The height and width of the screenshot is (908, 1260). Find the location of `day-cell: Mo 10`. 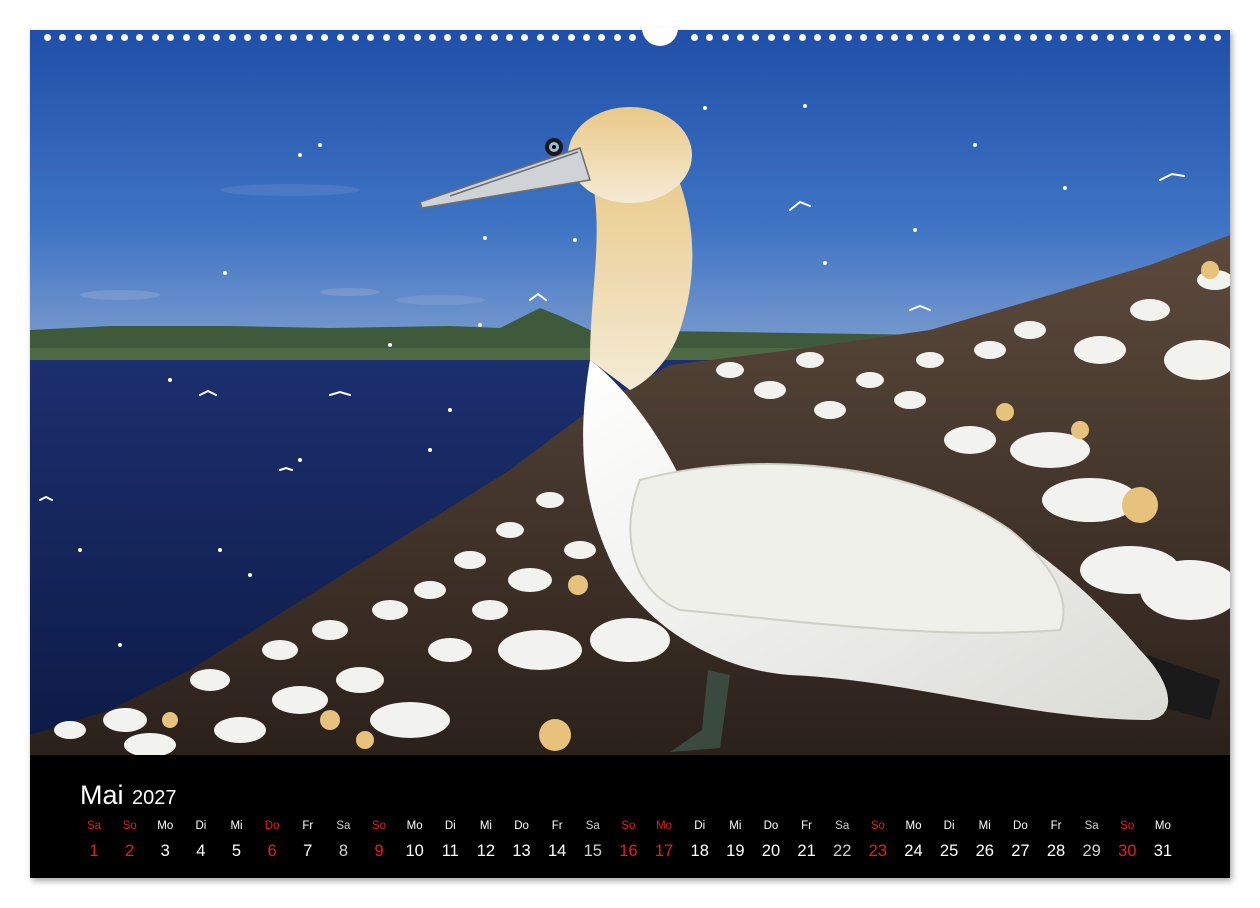

day-cell: Mo 10 is located at coordinates (415, 840).